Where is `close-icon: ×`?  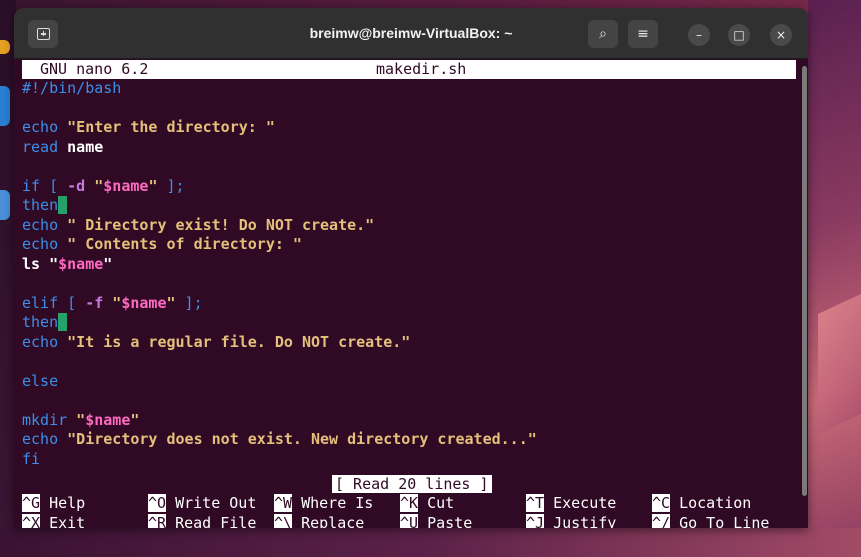
close-icon: × is located at coordinates (781, 35).